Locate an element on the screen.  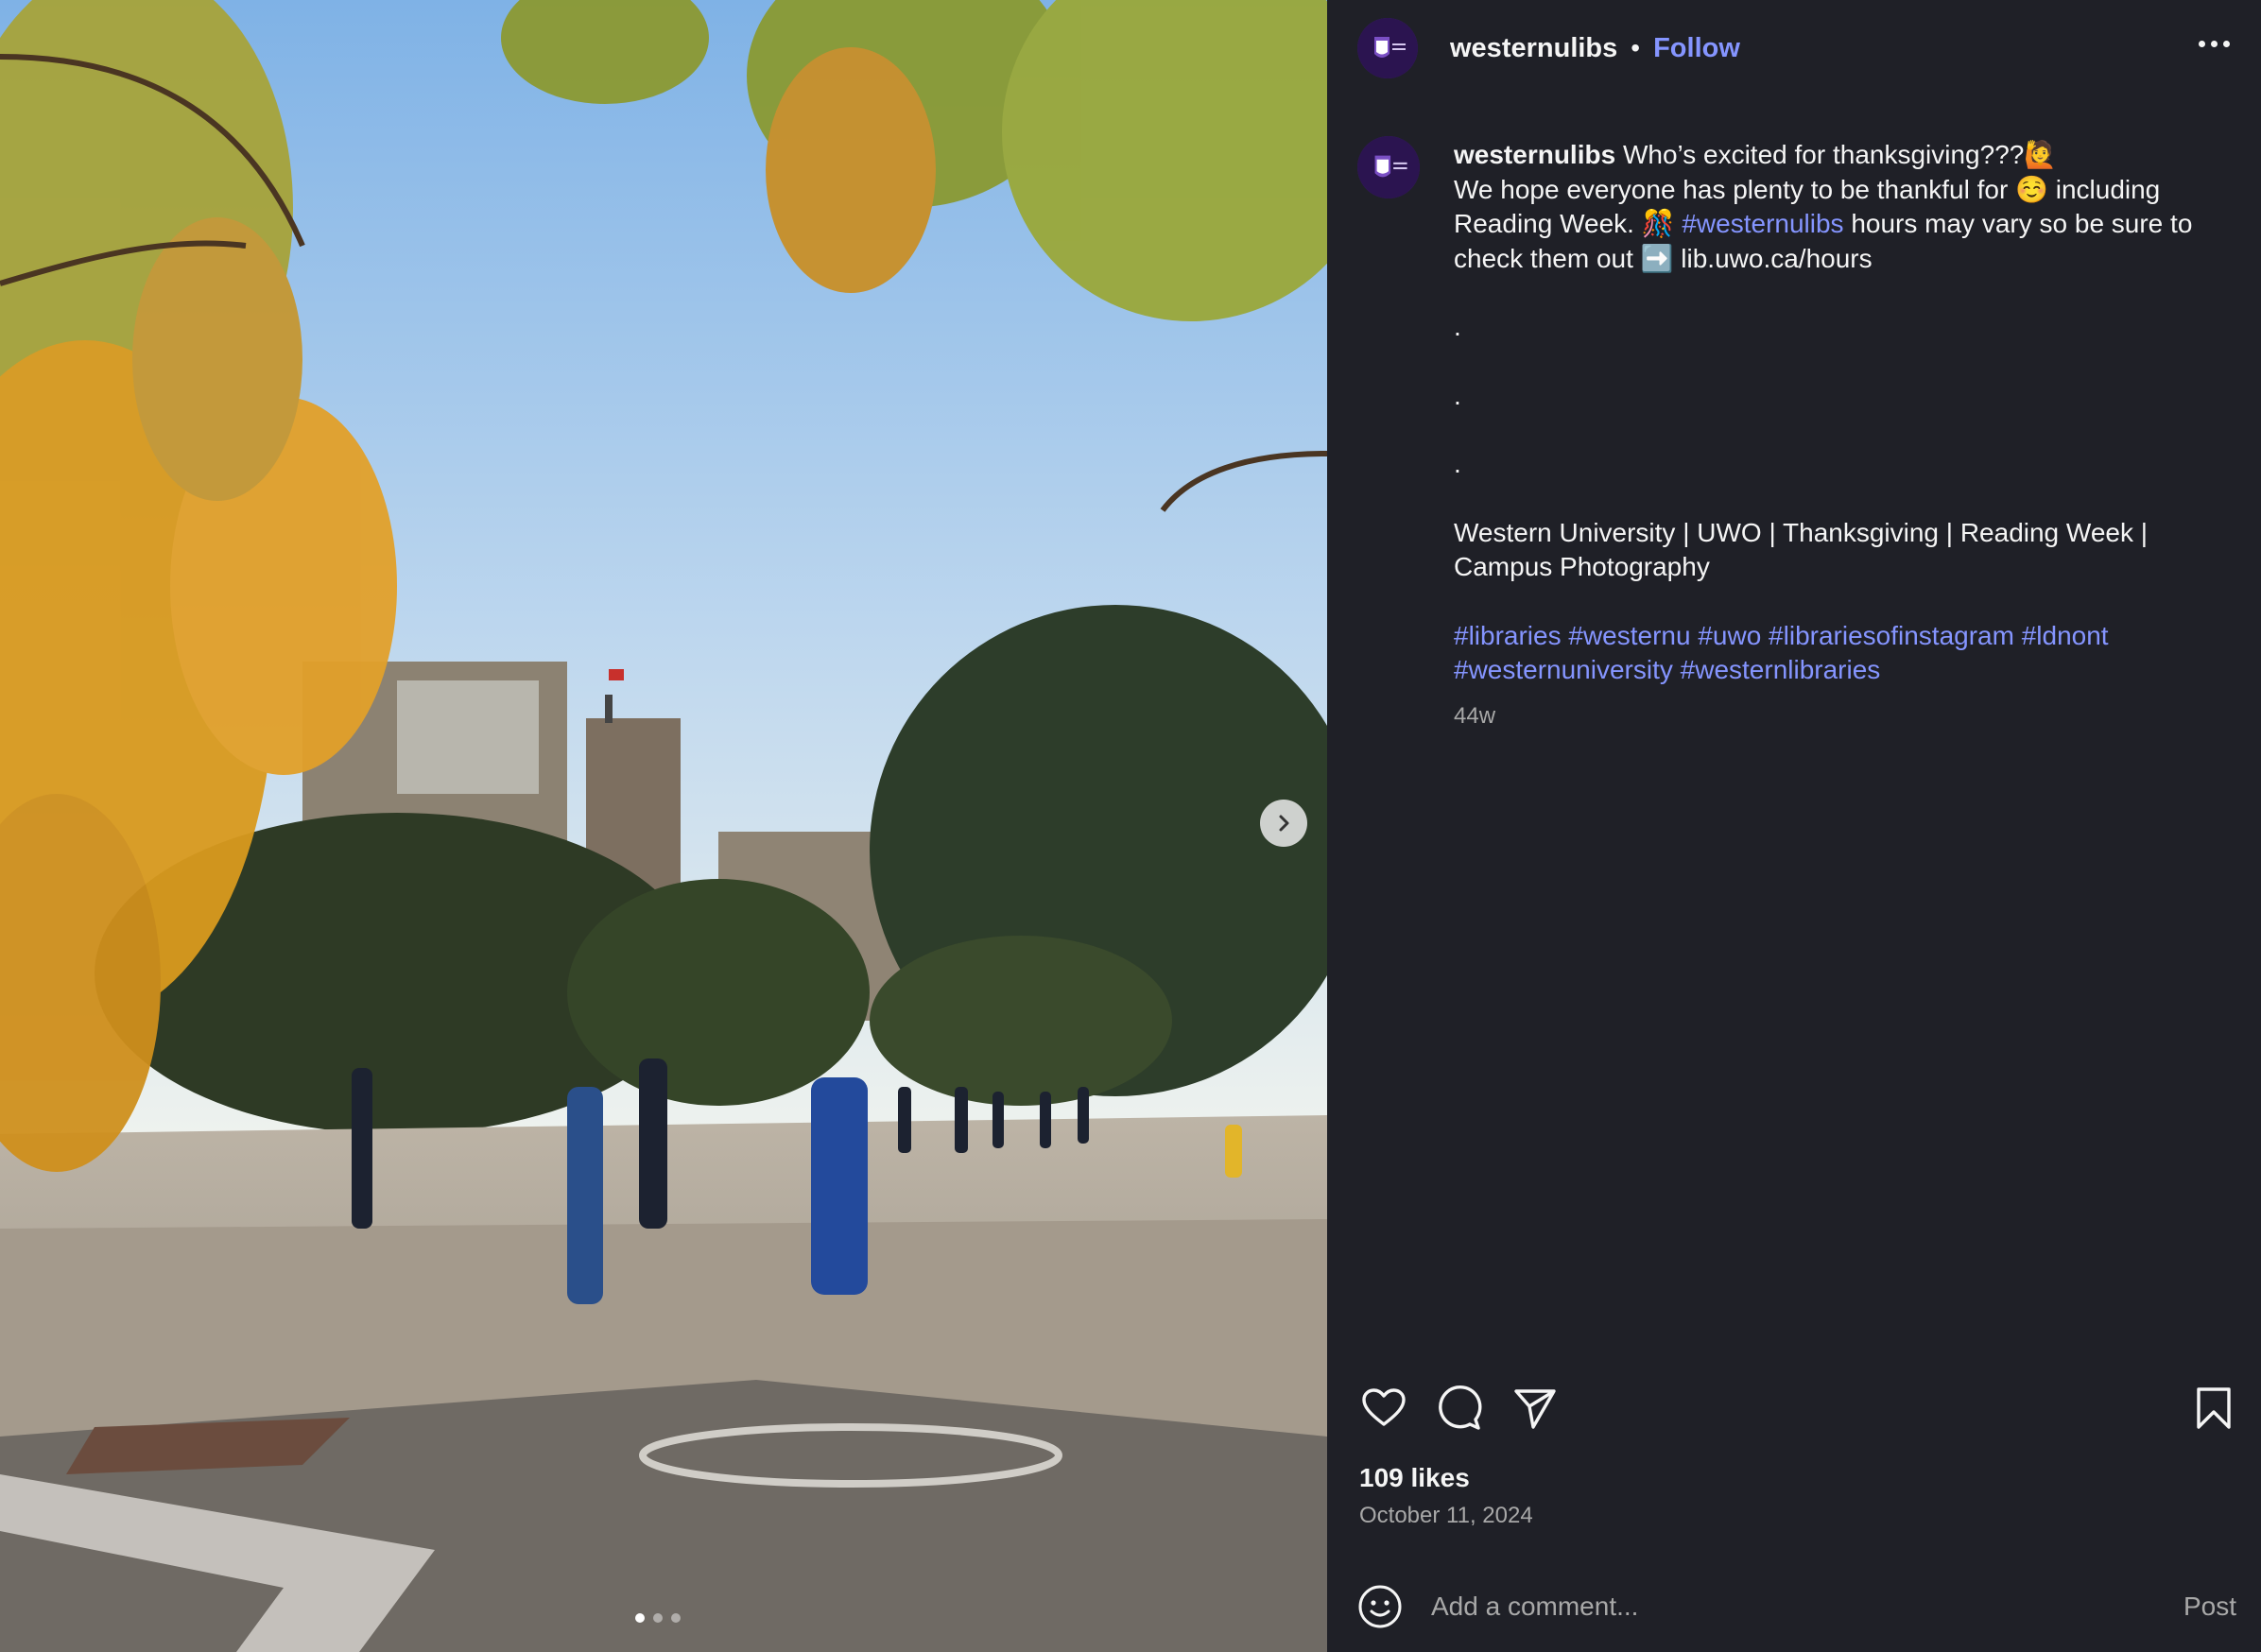
comment-input is located at coordinates (1806, 1607).